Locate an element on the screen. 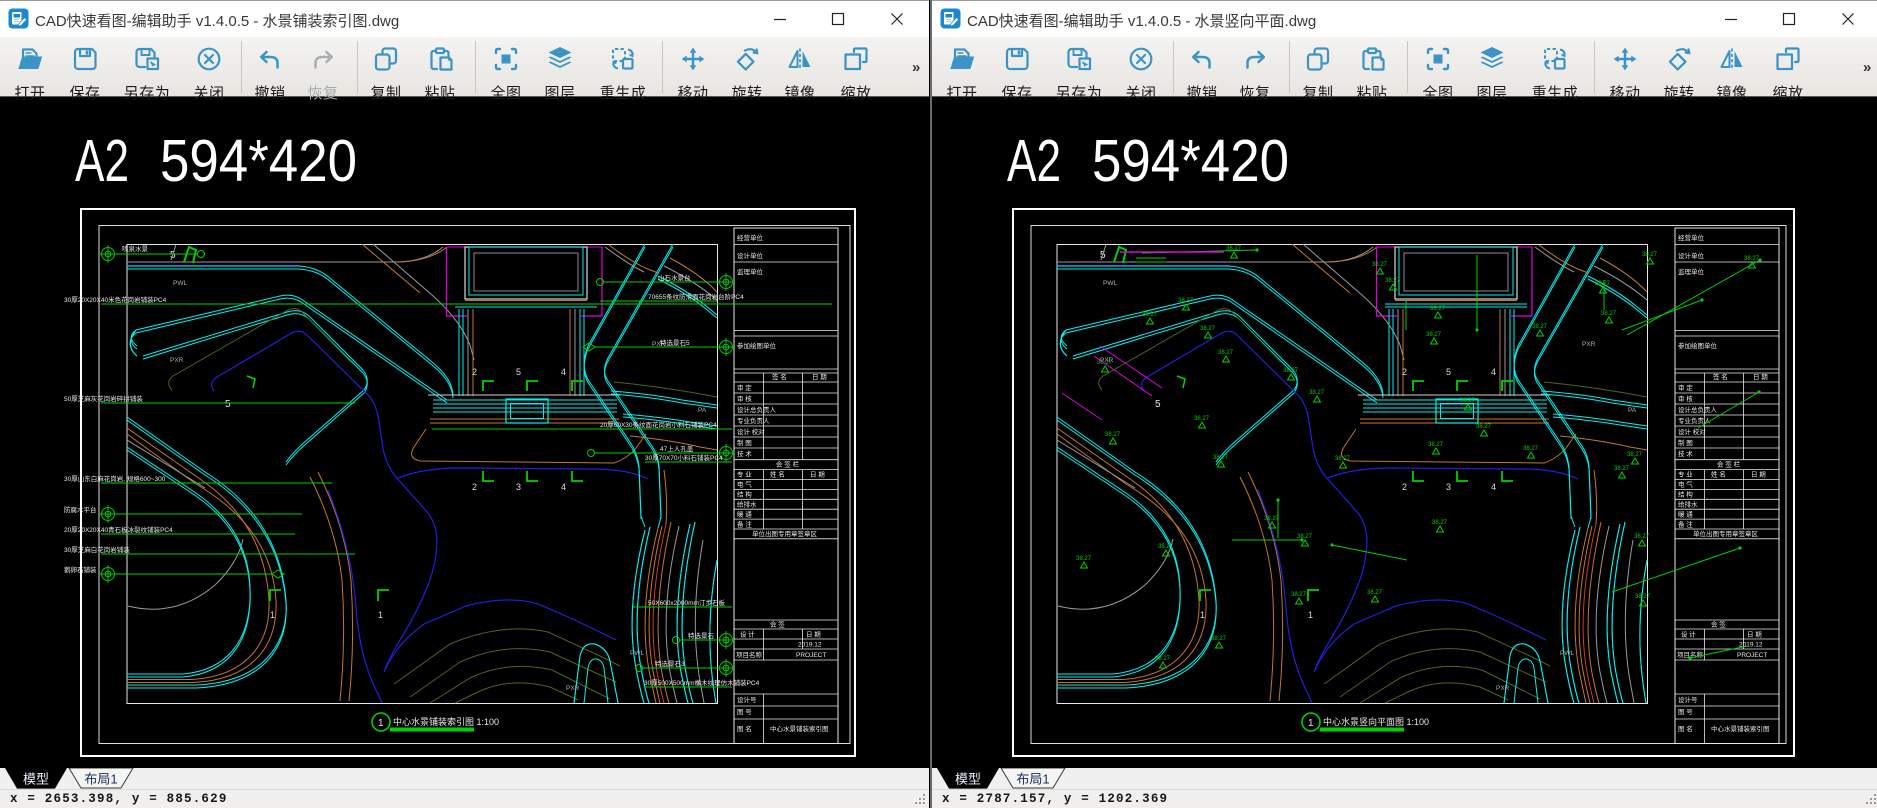 This screenshot has width=1877, height=808. svg-text: 30厚70X70小料石铺装PC4 is located at coordinates (684, 457).